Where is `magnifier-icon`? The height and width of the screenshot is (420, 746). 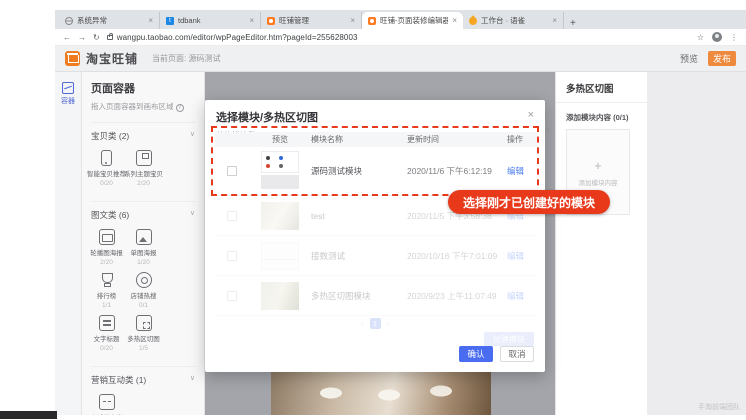
magnifier-icon is located at coordinates (143, 280).